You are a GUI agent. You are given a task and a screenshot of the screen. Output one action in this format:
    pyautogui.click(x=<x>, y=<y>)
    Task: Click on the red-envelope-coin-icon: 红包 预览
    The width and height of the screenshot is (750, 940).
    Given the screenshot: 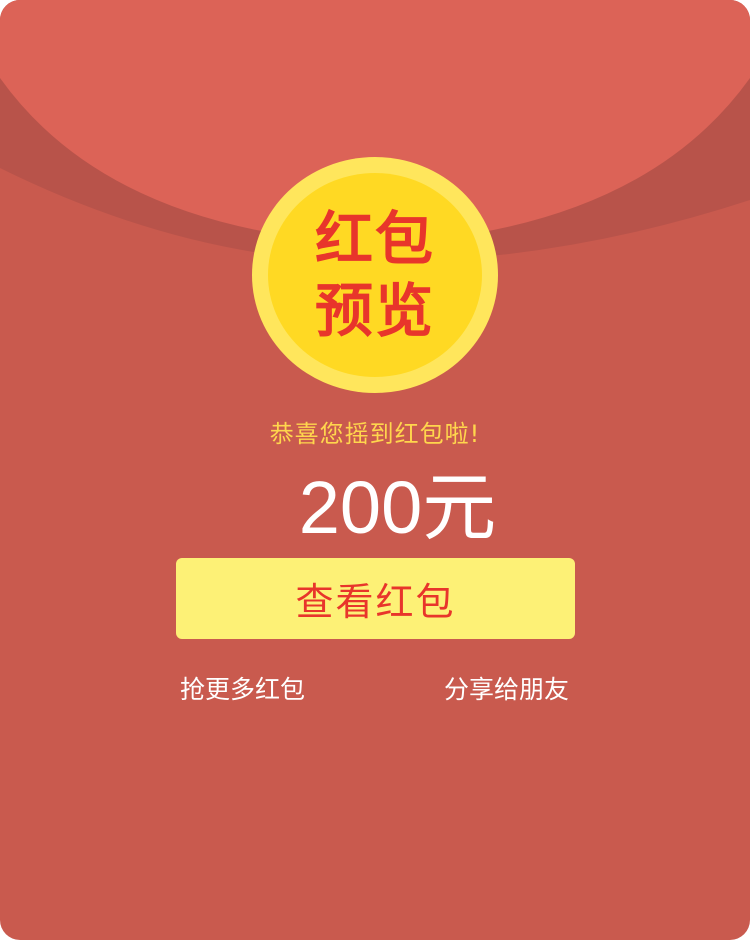 What is the action you would take?
    pyautogui.click(x=375, y=275)
    